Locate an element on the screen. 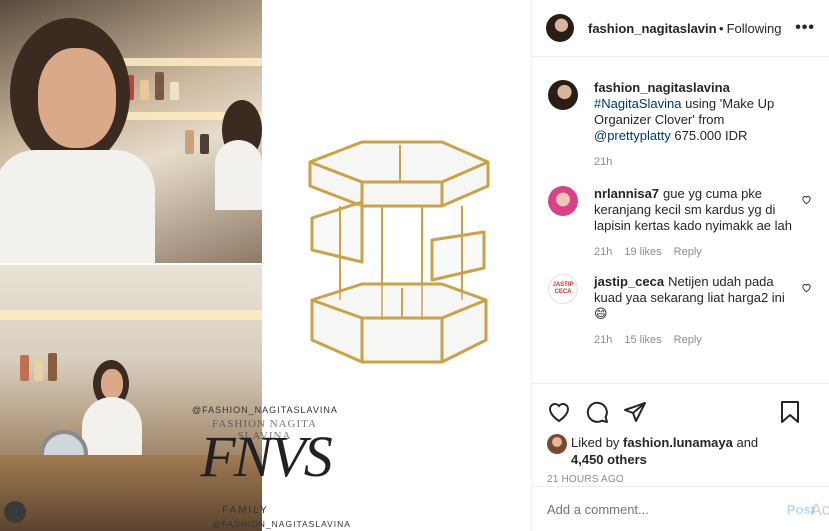 Image resolution: width=829 pixels, height=531 pixels. caption-username: fashion_nagitaslavina is located at coordinates (662, 87).